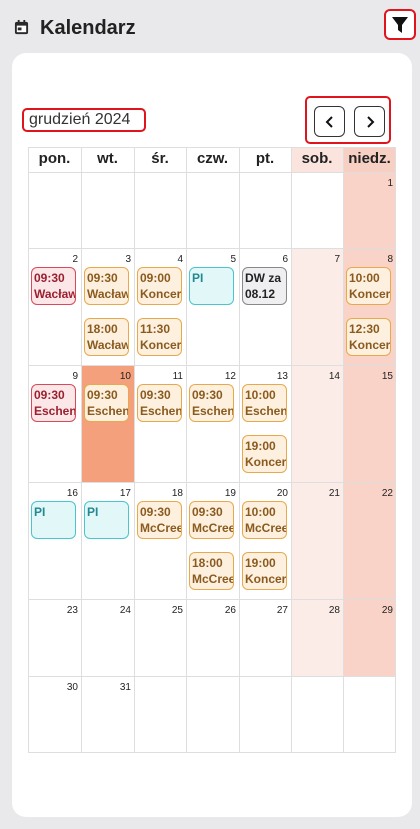 The width and height of the screenshot is (420, 829). Describe the element at coordinates (264, 286) in the screenshot. I see `calendar-event: DW za 08.12` at that location.